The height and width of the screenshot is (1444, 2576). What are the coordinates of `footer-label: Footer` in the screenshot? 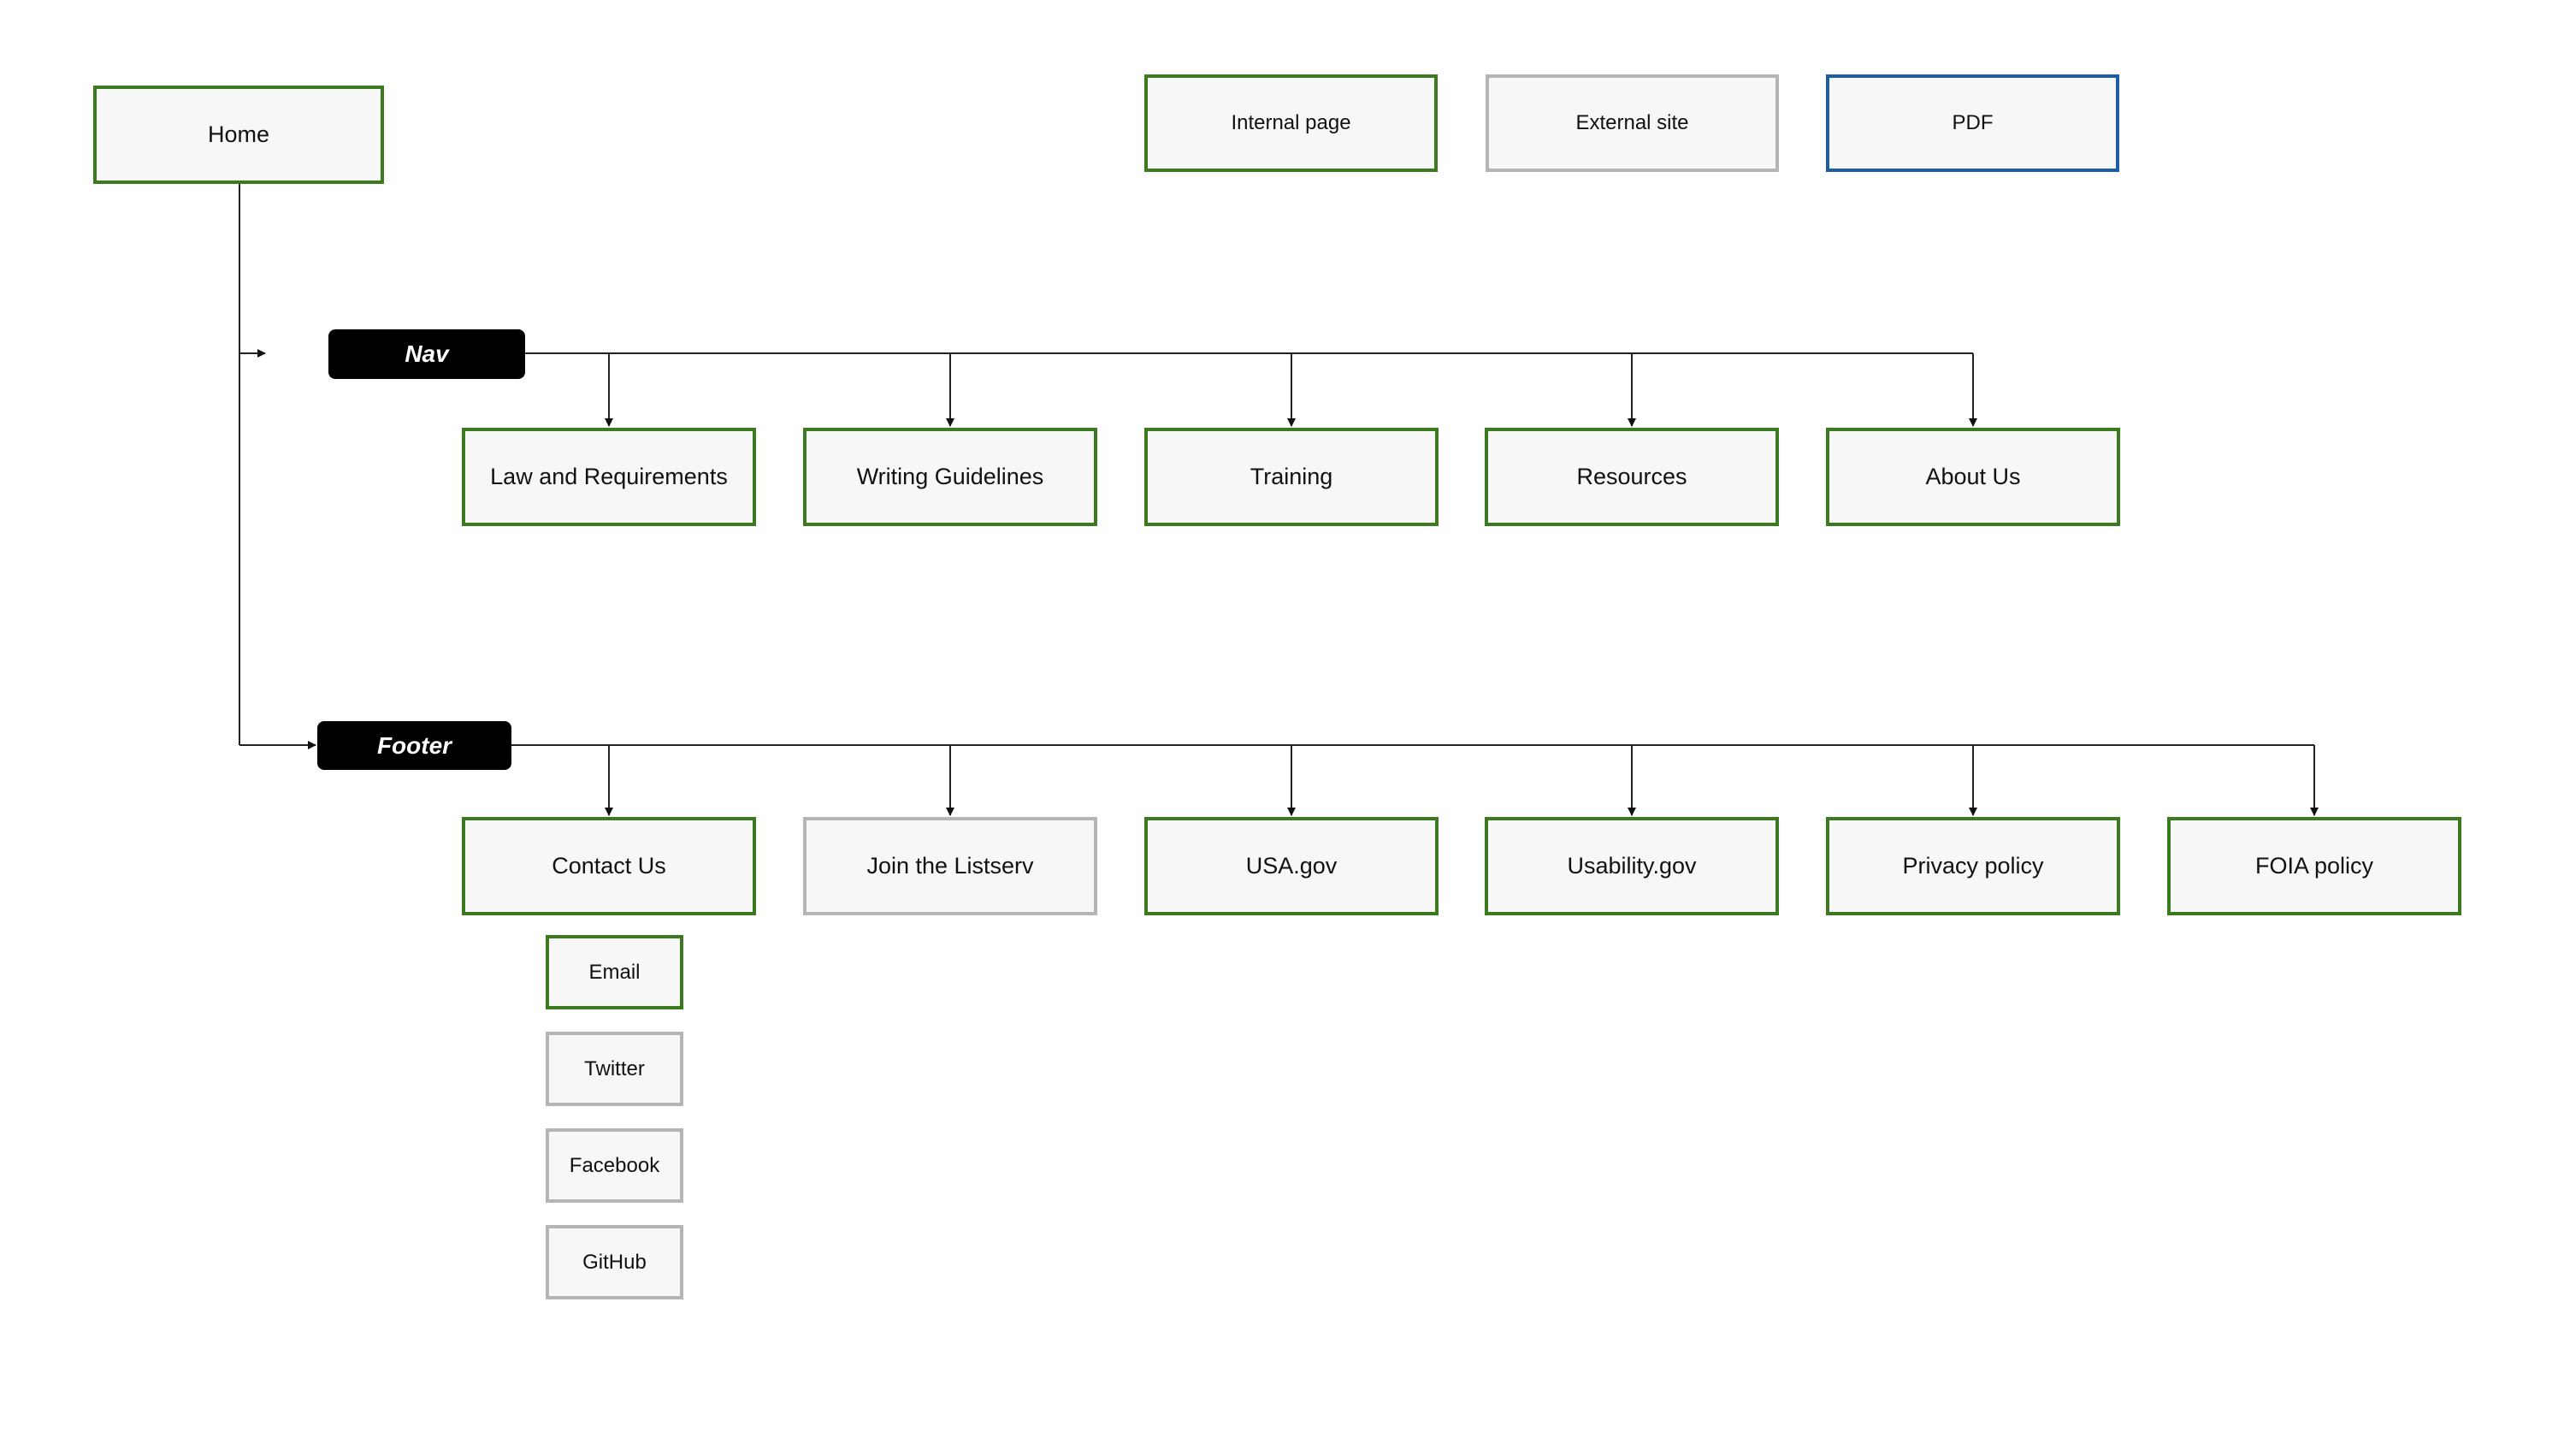 It's located at (414, 745).